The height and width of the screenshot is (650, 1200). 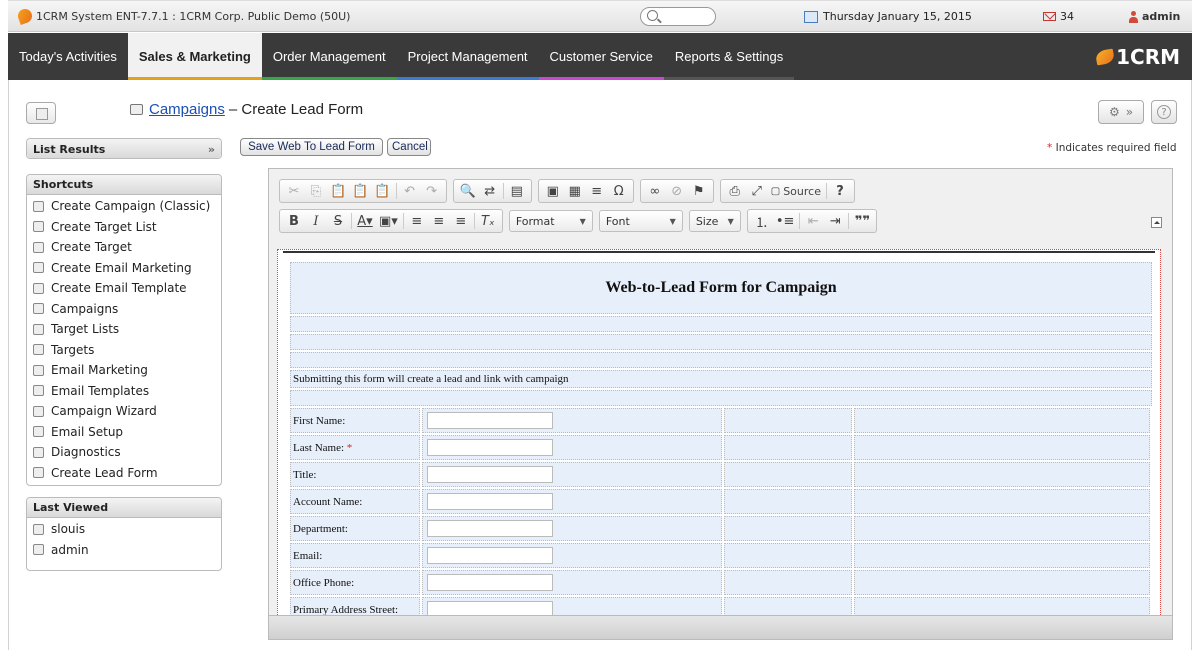 What do you see at coordinates (38, 288) in the screenshot?
I see `email-template-icon` at bounding box center [38, 288].